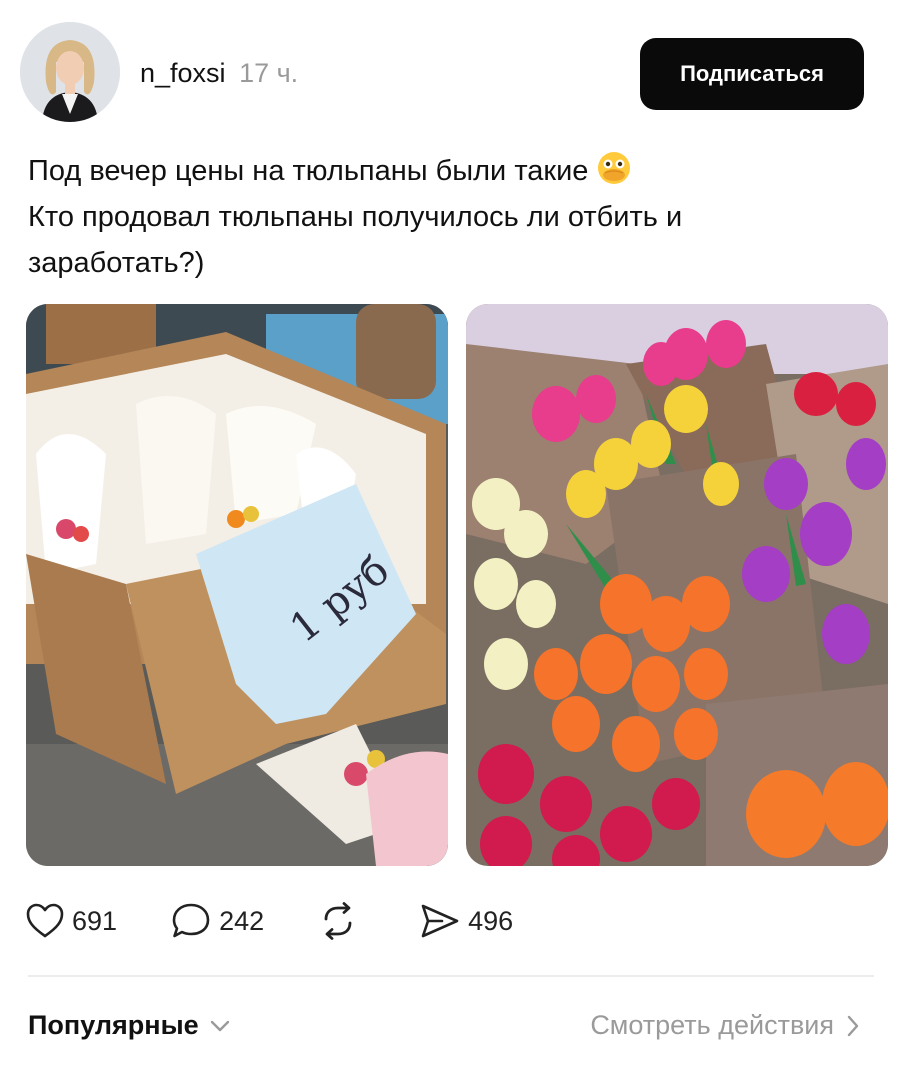  Describe the element at coordinates (116, 263) in the screenshot. I see `caption-line-3: заработать?)` at that location.